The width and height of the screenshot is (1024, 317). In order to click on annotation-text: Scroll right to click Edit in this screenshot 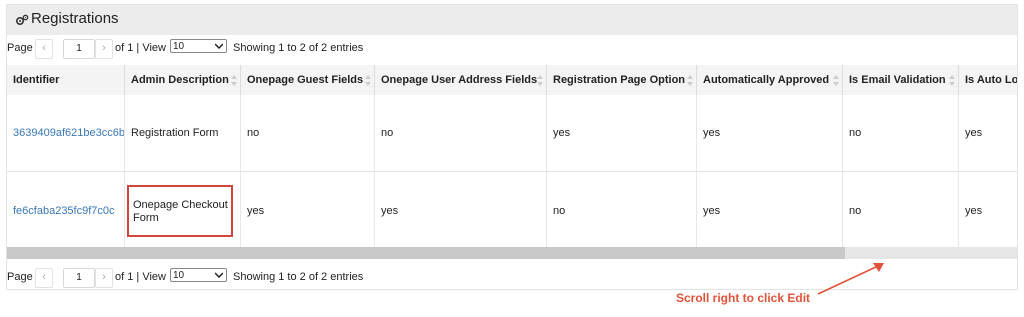, I will do `click(743, 298)`.